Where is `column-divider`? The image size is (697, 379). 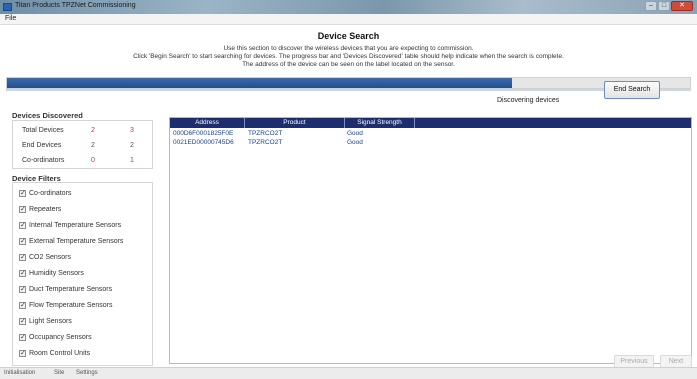
column-divider is located at coordinates (414, 123).